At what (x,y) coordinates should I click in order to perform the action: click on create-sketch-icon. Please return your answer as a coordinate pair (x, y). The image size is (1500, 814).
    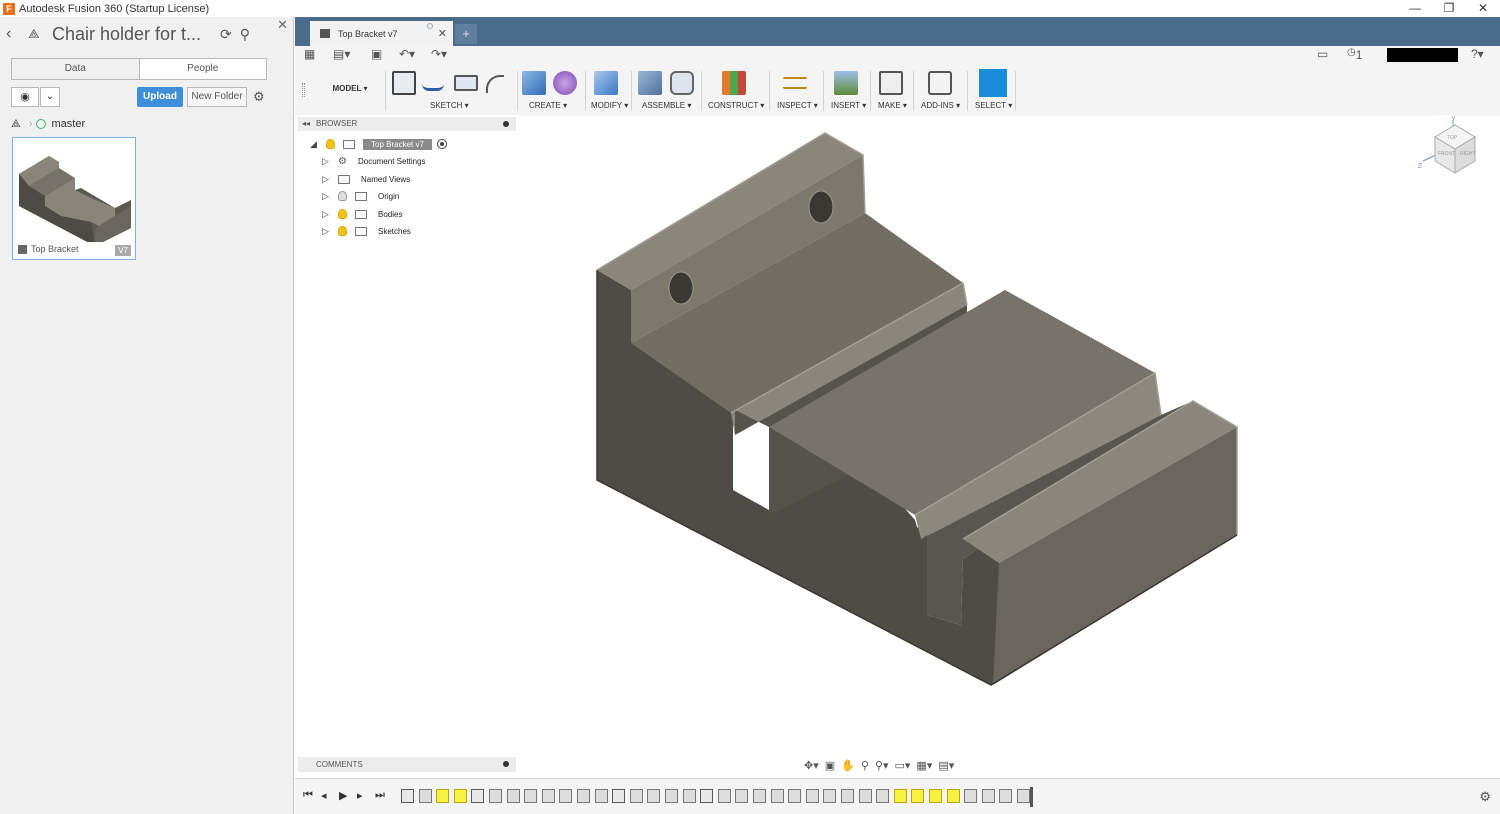
    Looking at the image, I should click on (404, 83).